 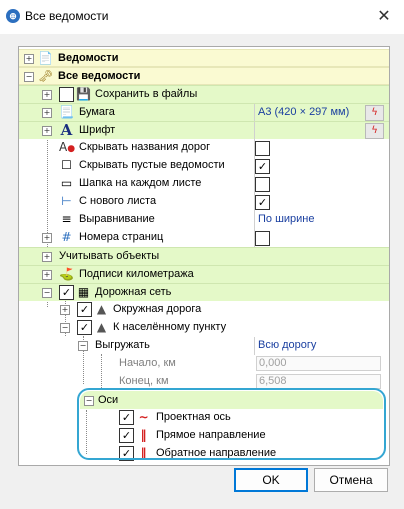 What do you see at coordinates (133, 292) in the screenshot?
I see `row-label: Дорожная сеть` at bounding box center [133, 292].